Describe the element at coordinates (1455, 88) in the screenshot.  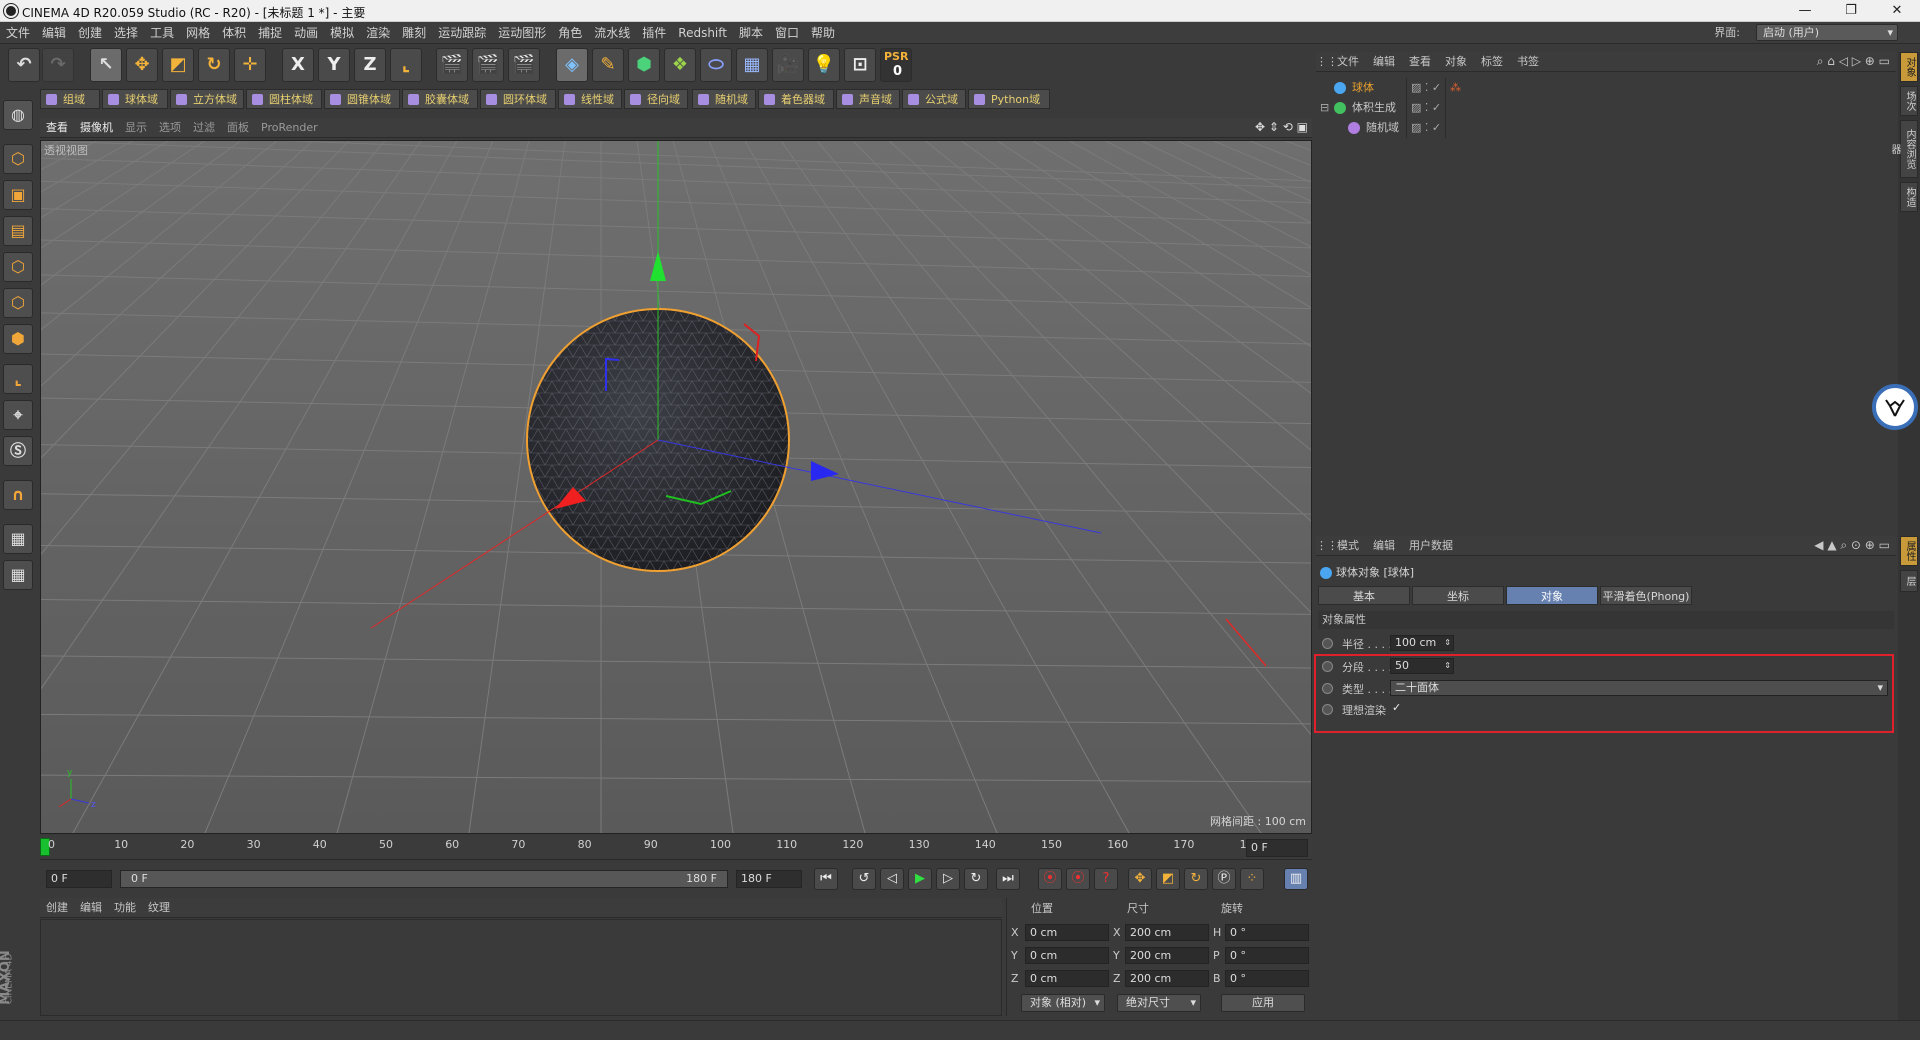
I see `tag-icon: ⁂` at that location.